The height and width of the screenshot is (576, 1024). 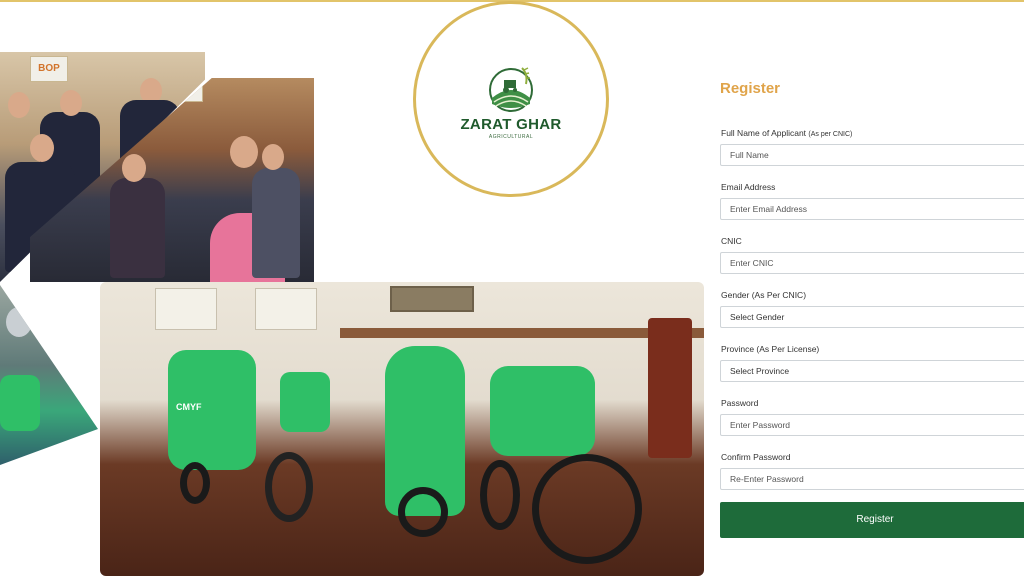 I want to click on email-input: Enter Email Address, so click(x=872, y=209).